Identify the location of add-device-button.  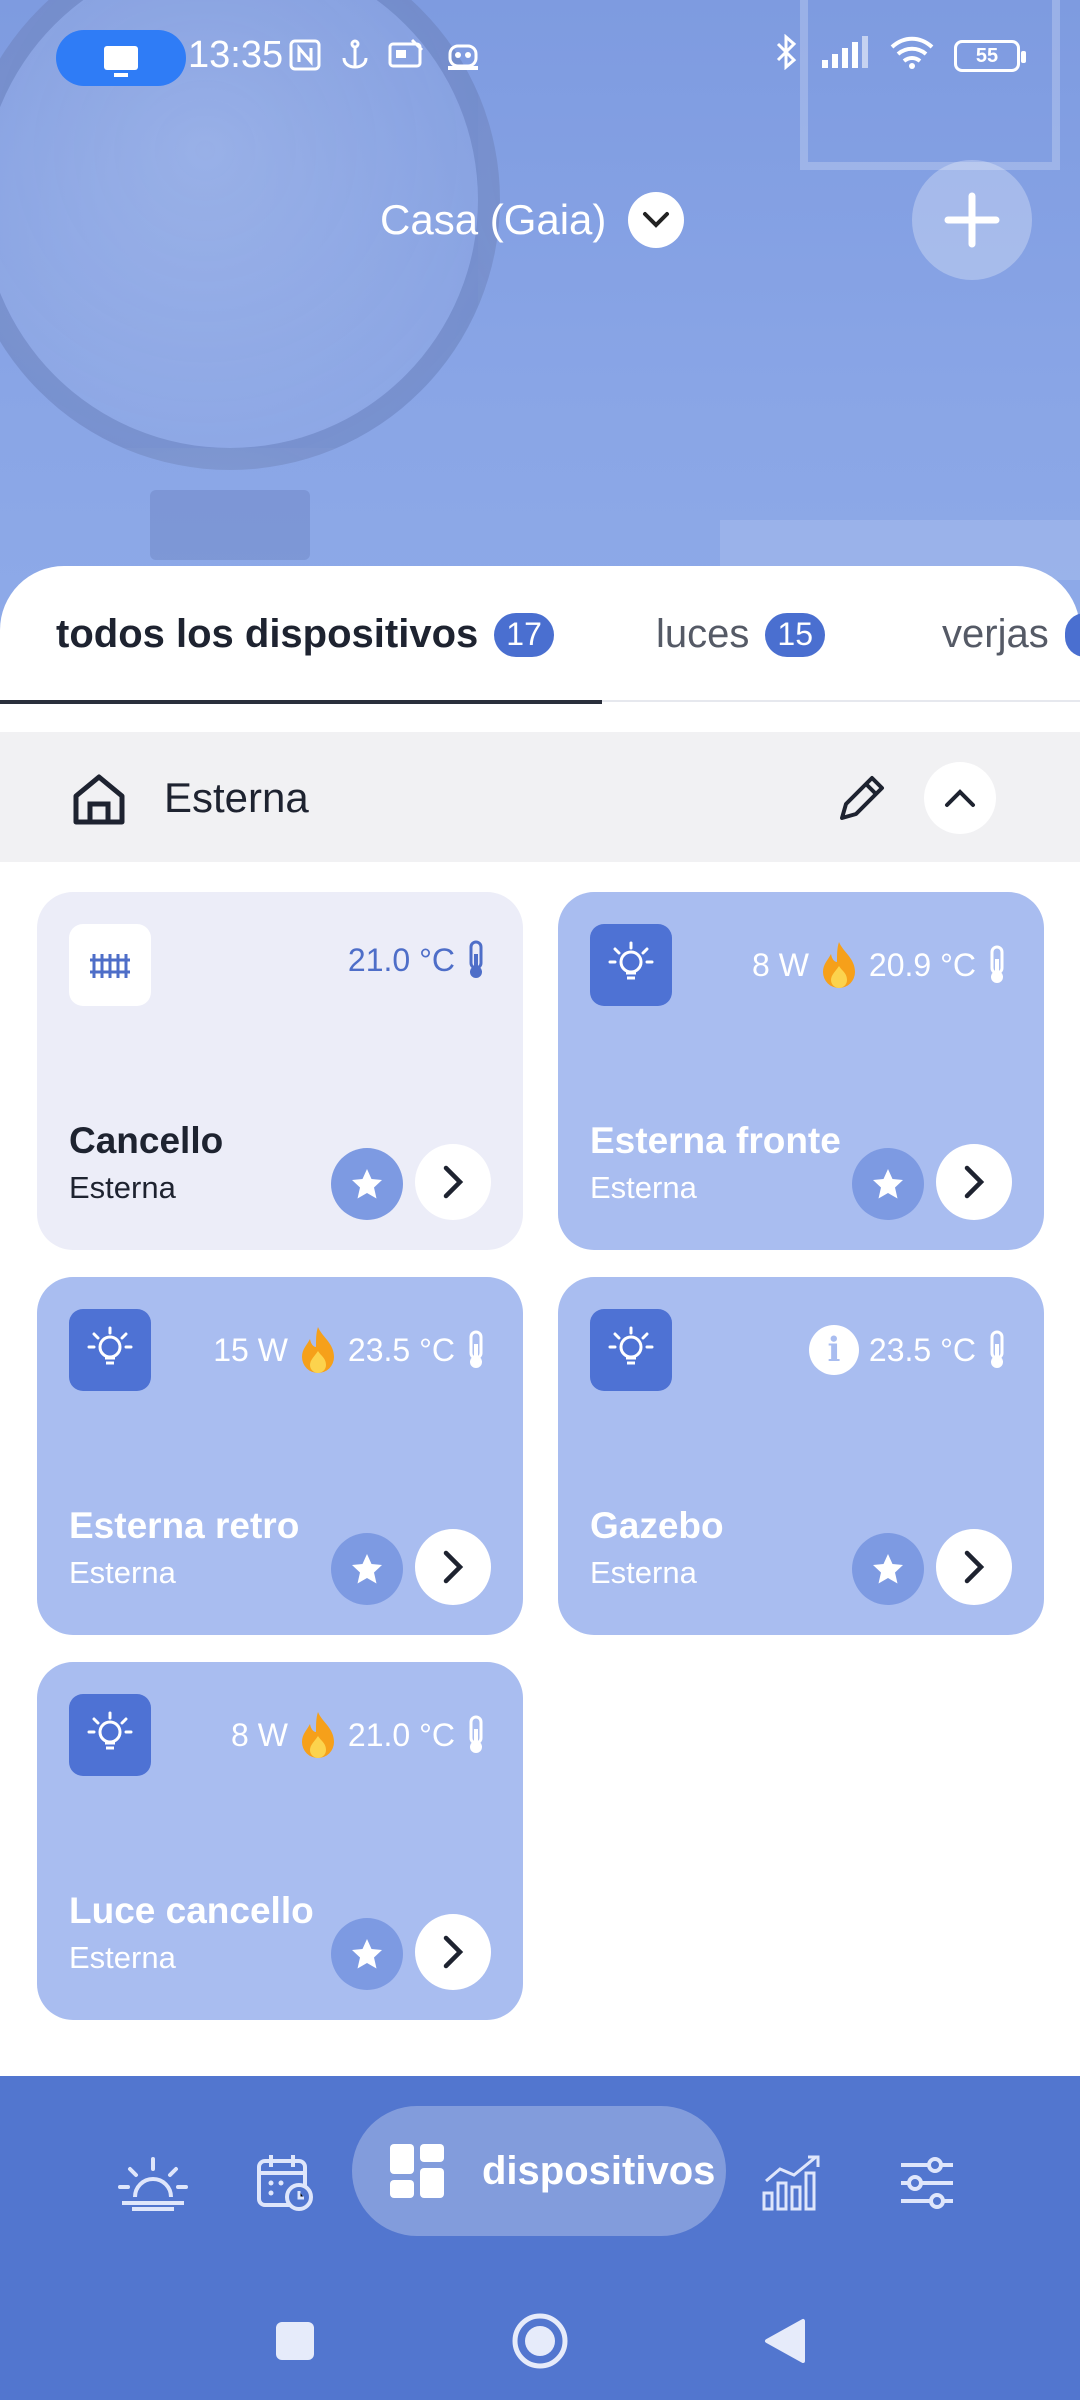
(972, 220).